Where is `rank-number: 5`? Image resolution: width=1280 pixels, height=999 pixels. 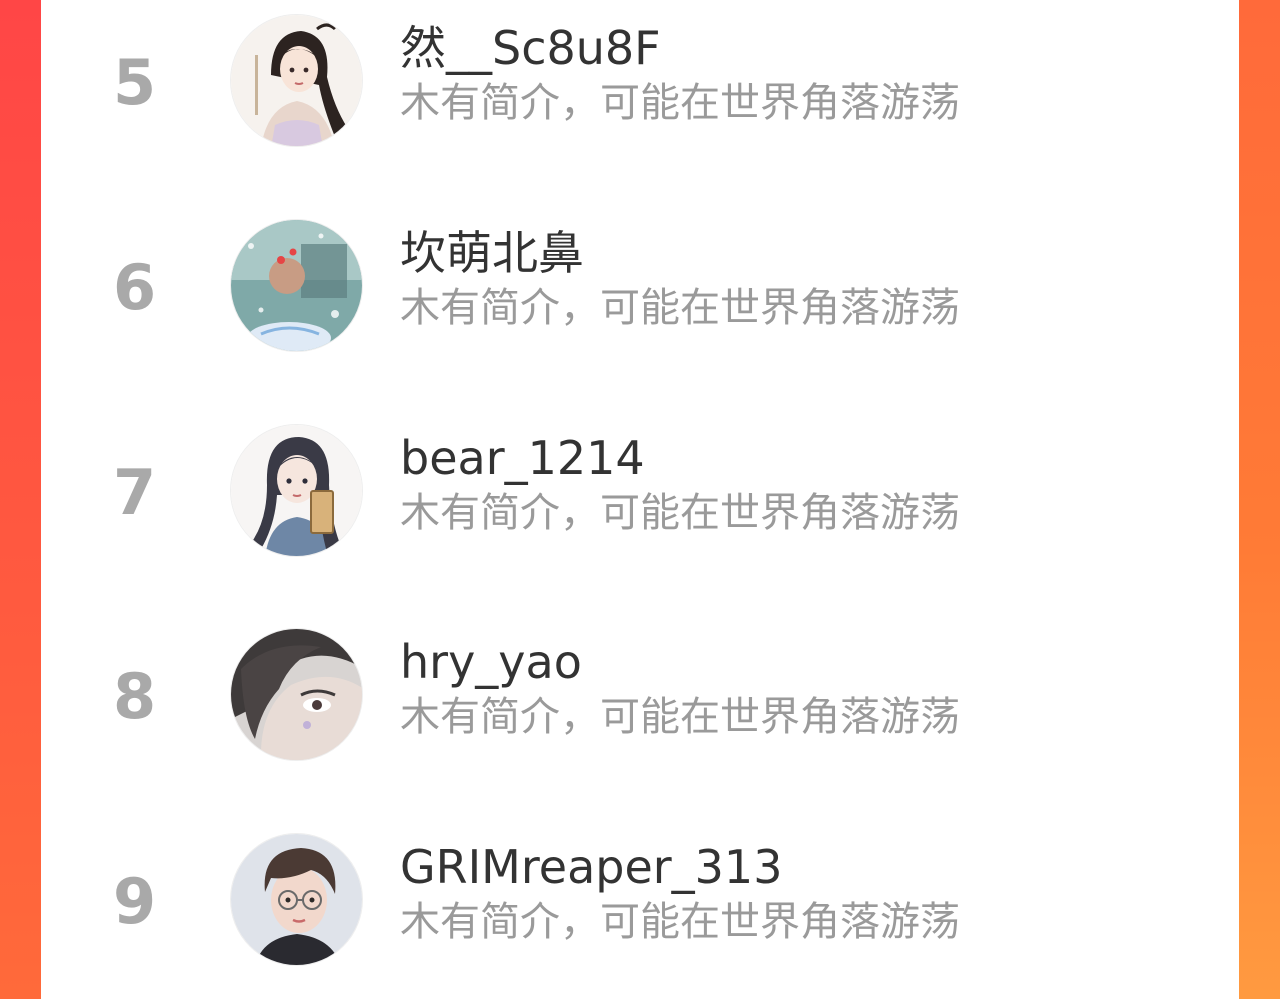
rank-number: 5 is located at coordinates (135, 82).